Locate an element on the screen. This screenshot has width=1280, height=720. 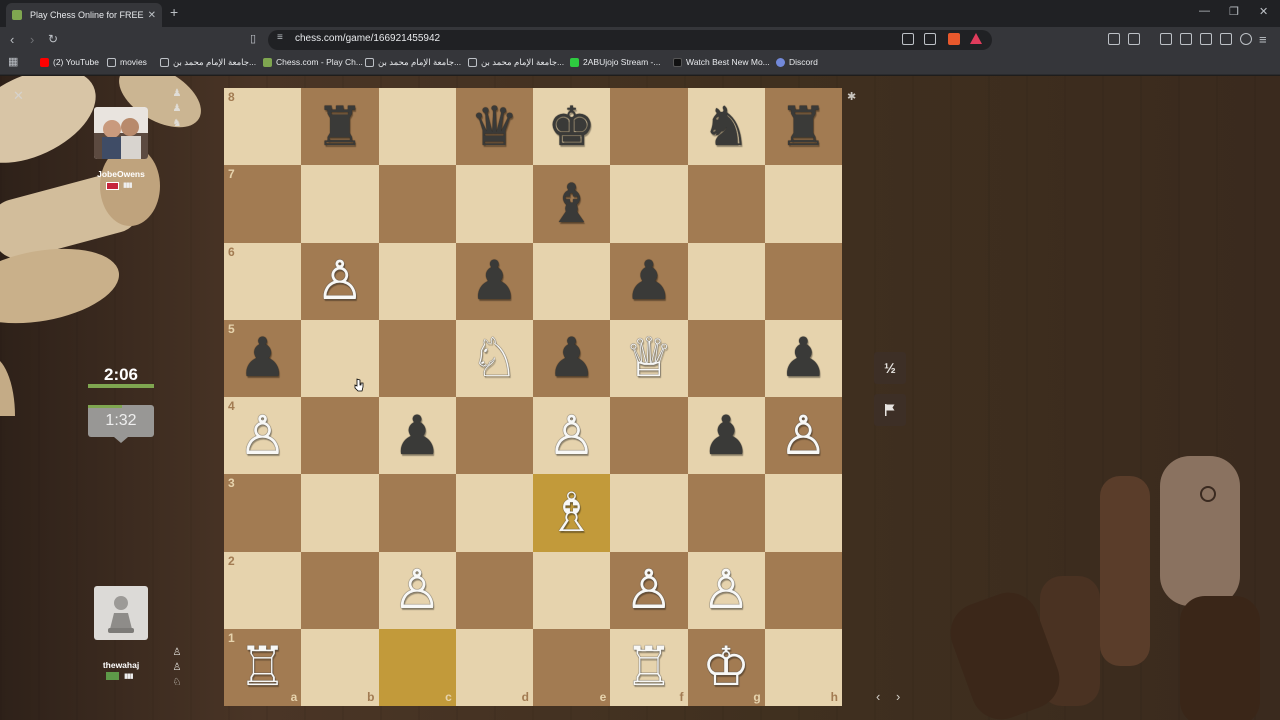
square-a7: 7 is located at coordinates (263, 204).